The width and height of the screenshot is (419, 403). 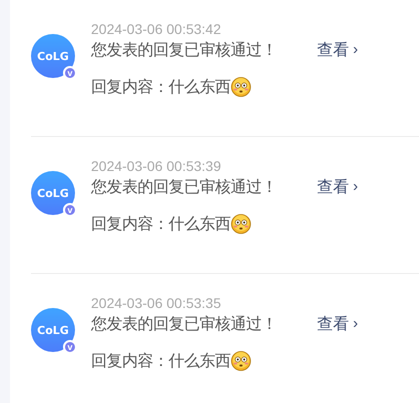 What do you see at coordinates (156, 166) in the screenshot?
I see `timestamp: 2024-03-06 00:53:39` at bounding box center [156, 166].